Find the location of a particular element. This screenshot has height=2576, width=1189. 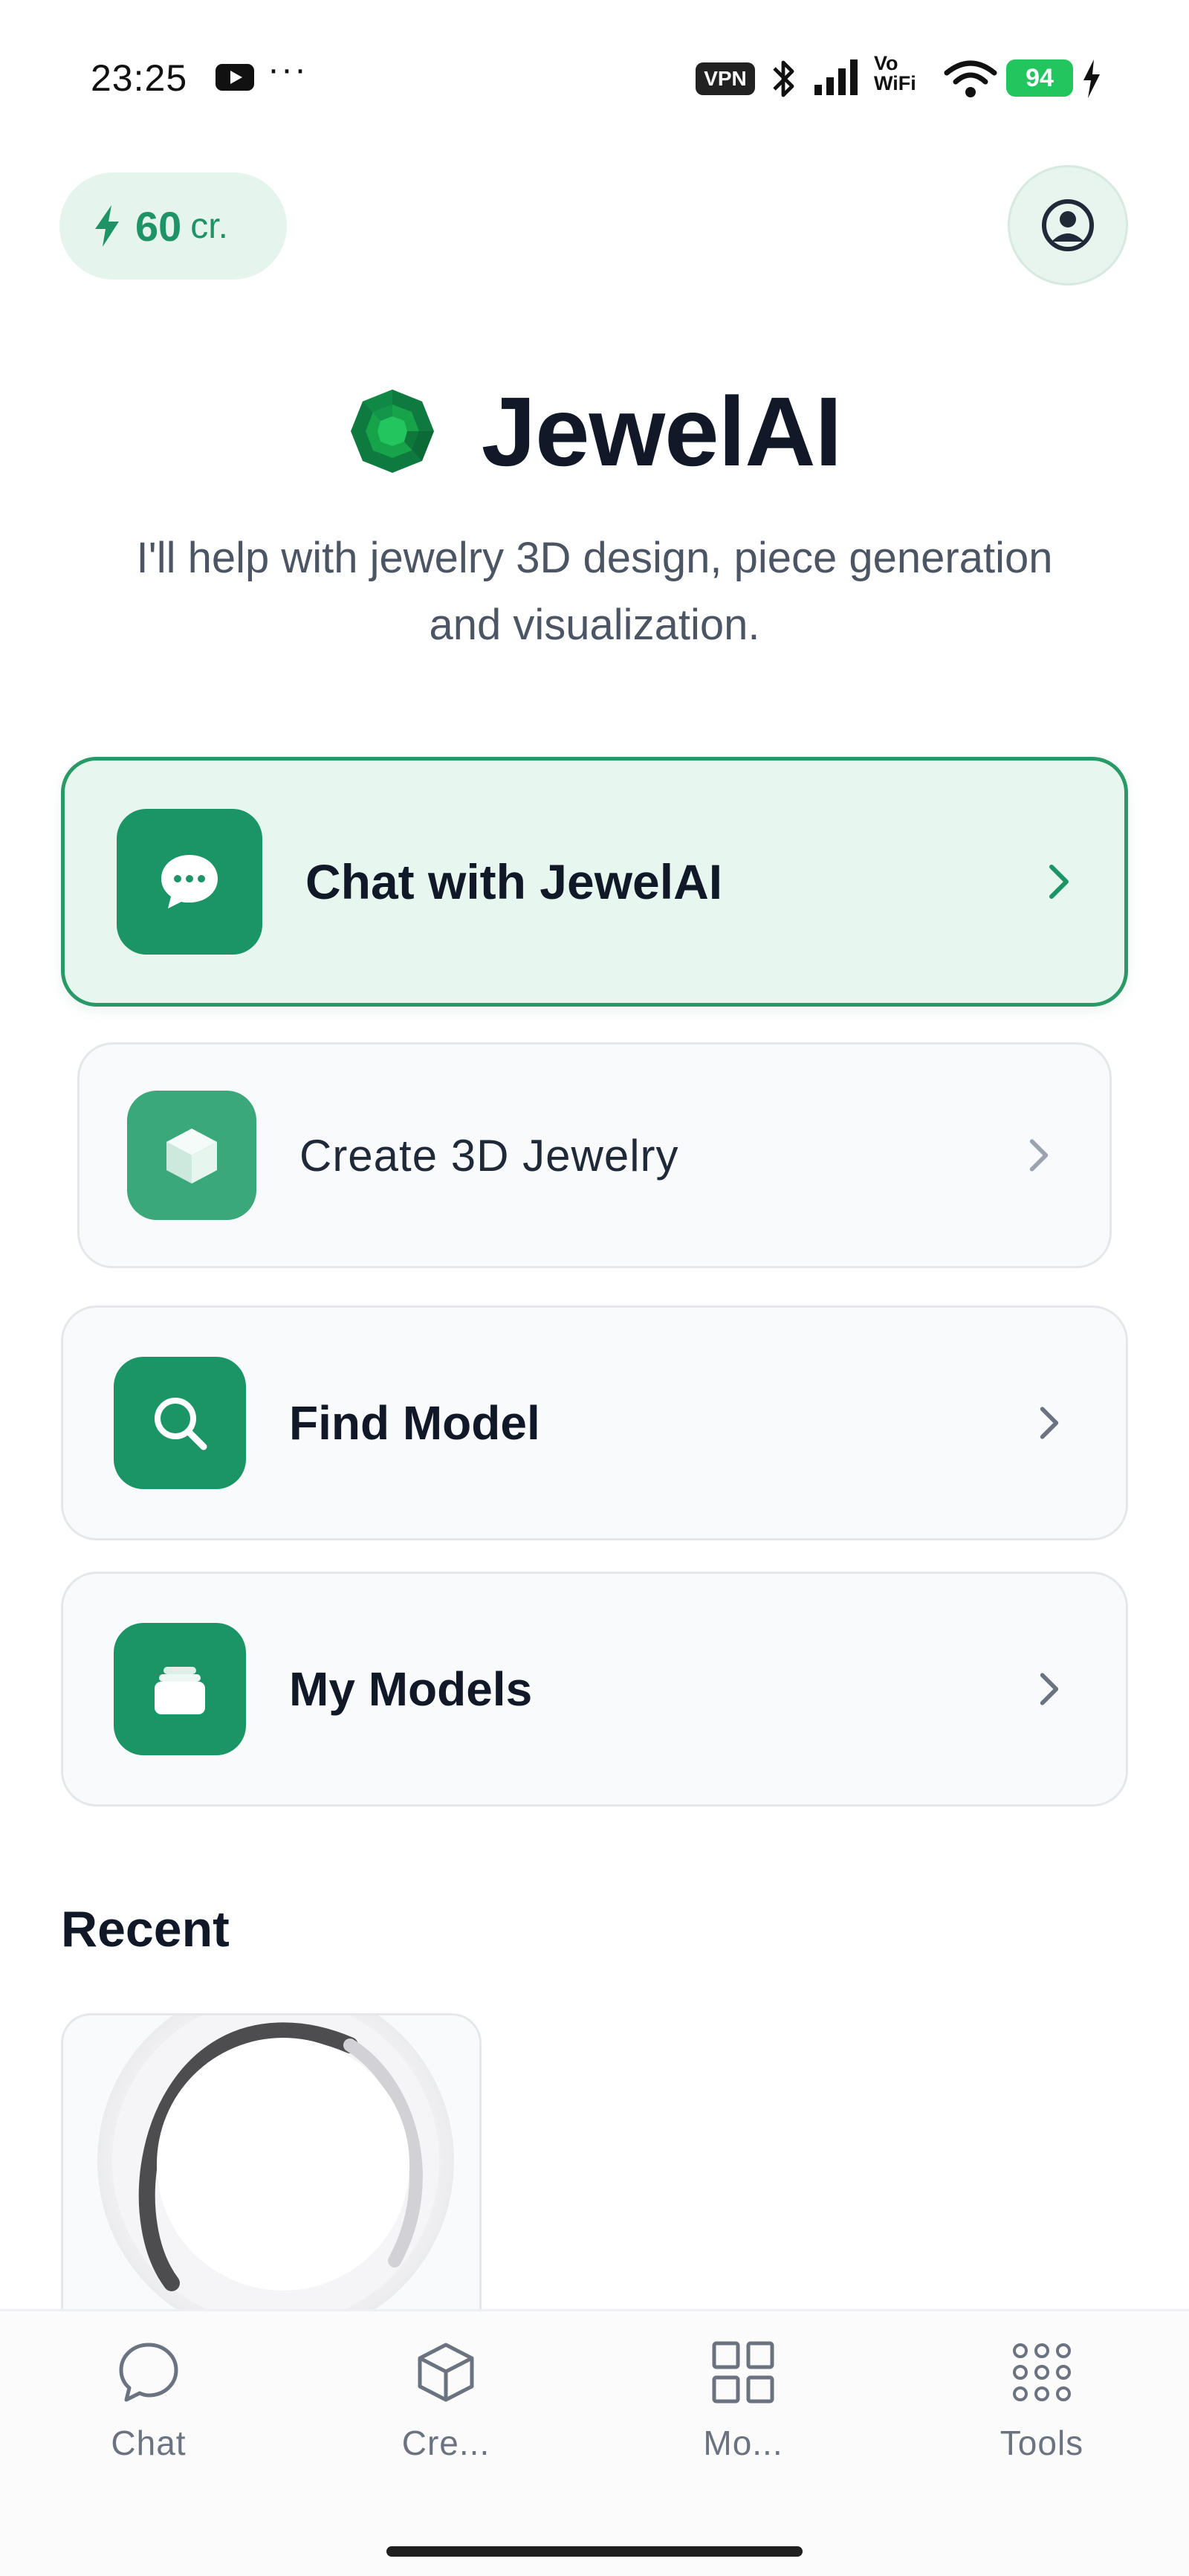

user-circle-icon is located at coordinates (1068, 225).